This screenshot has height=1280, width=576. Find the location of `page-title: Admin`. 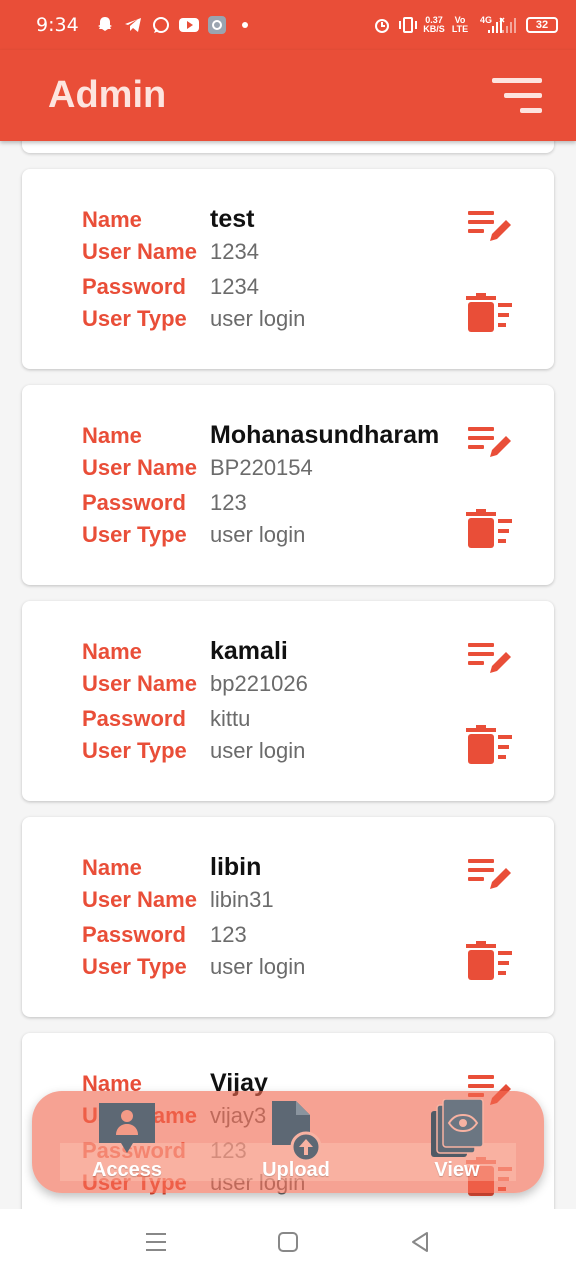

page-title: Admin is located at coordinates (107, 95).